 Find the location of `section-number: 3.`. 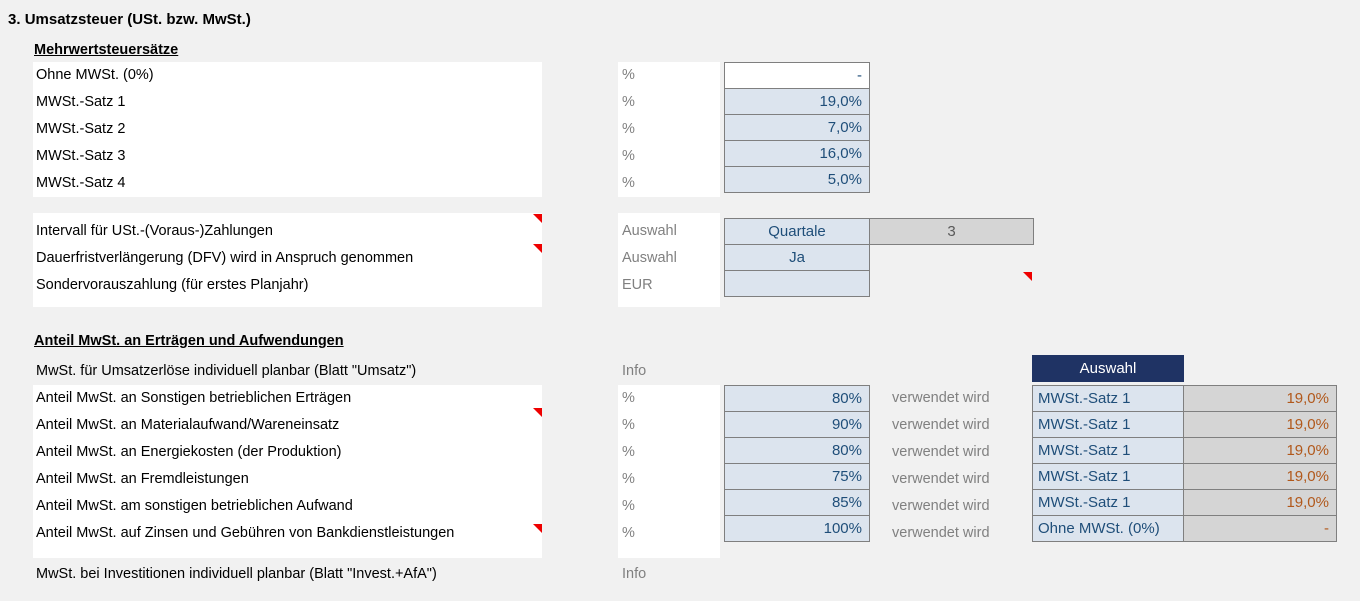

section-number: 3. is located at coordinates (14, 19).